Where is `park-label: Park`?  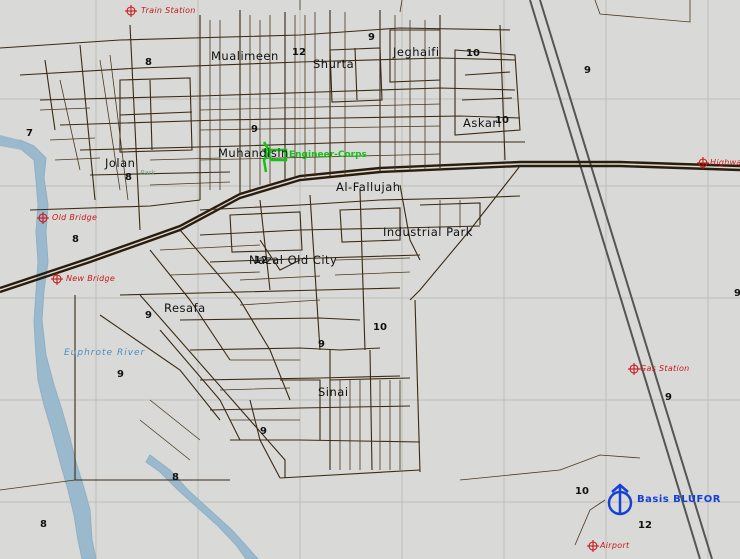
park-label: Park is located at coordinates (148, 173).